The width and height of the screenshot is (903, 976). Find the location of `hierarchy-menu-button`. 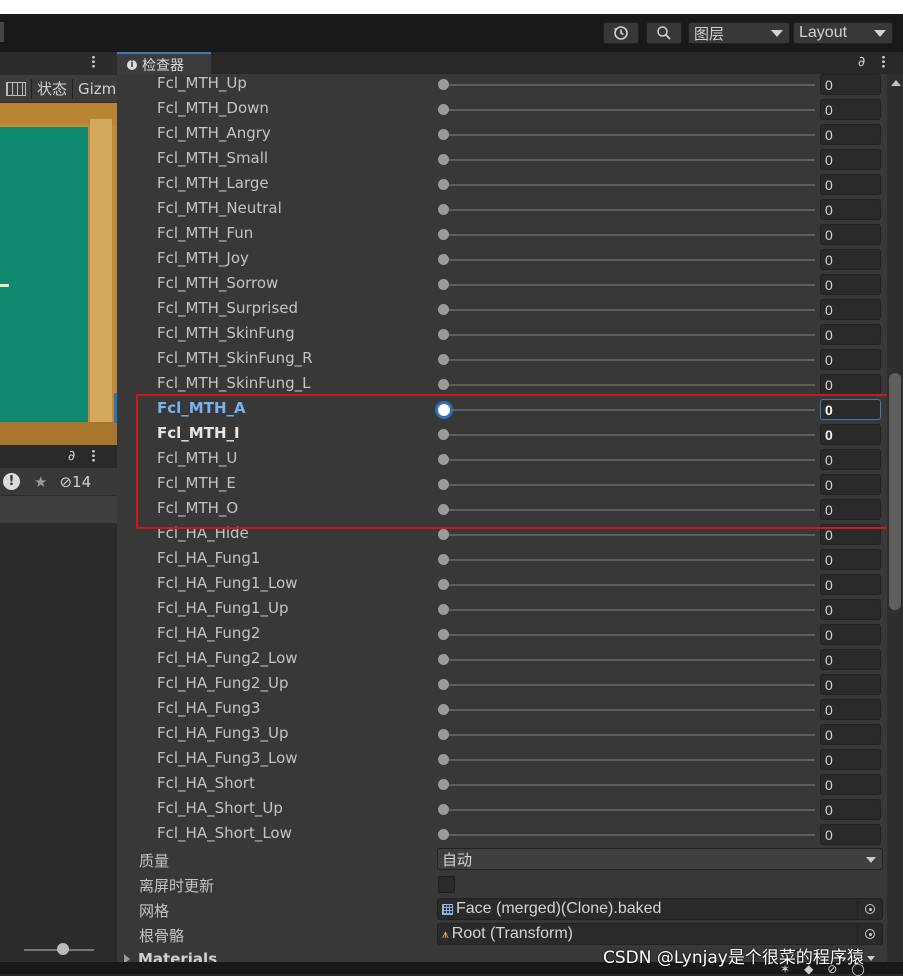

hierarchy-menu-button is located at coordinates (93, 457).